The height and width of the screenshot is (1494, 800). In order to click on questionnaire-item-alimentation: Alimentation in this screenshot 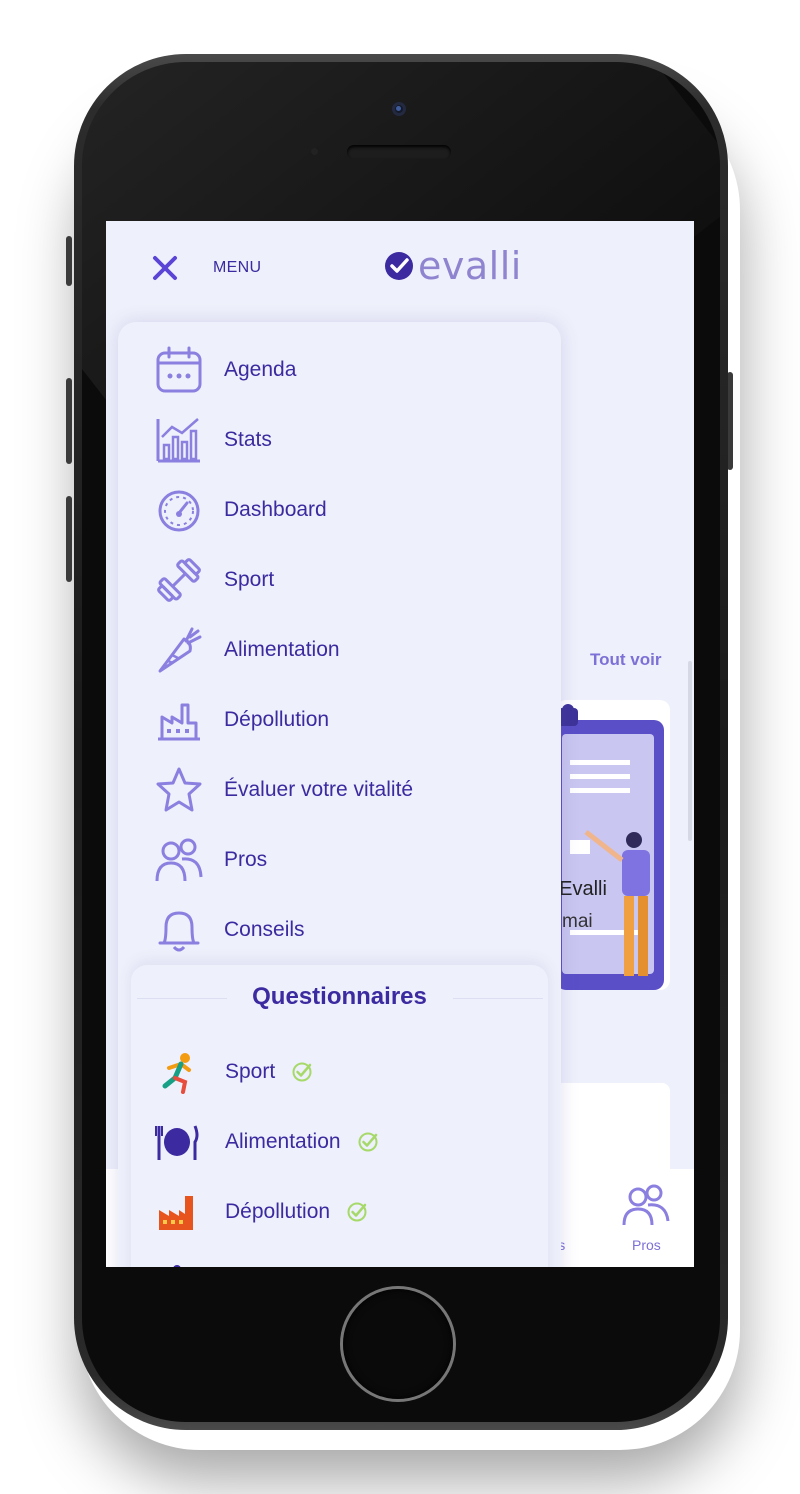, I will do `click(267, 1142)`.